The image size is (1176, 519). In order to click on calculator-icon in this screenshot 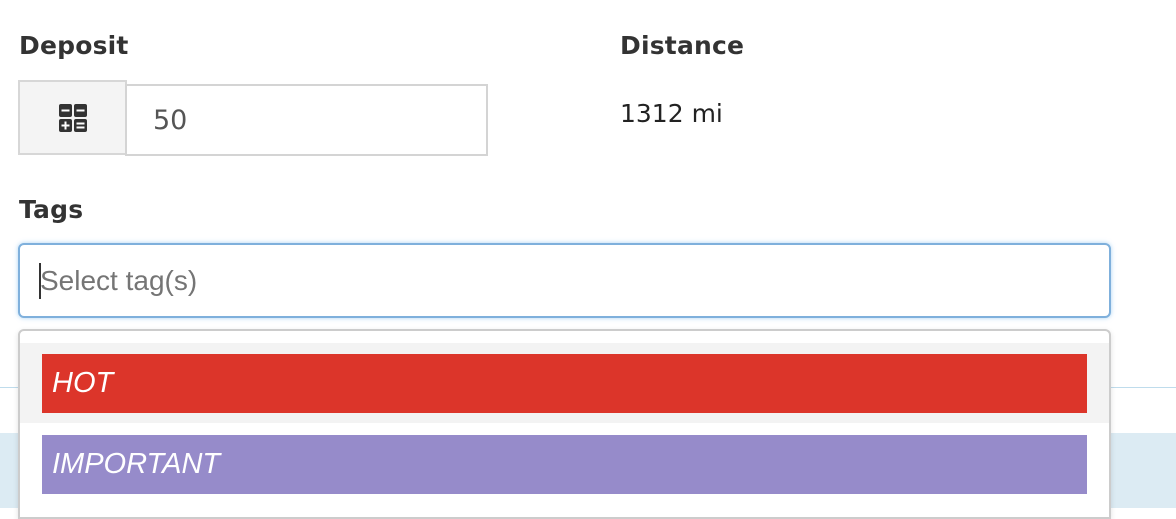, I will do `click(73, 118)`.